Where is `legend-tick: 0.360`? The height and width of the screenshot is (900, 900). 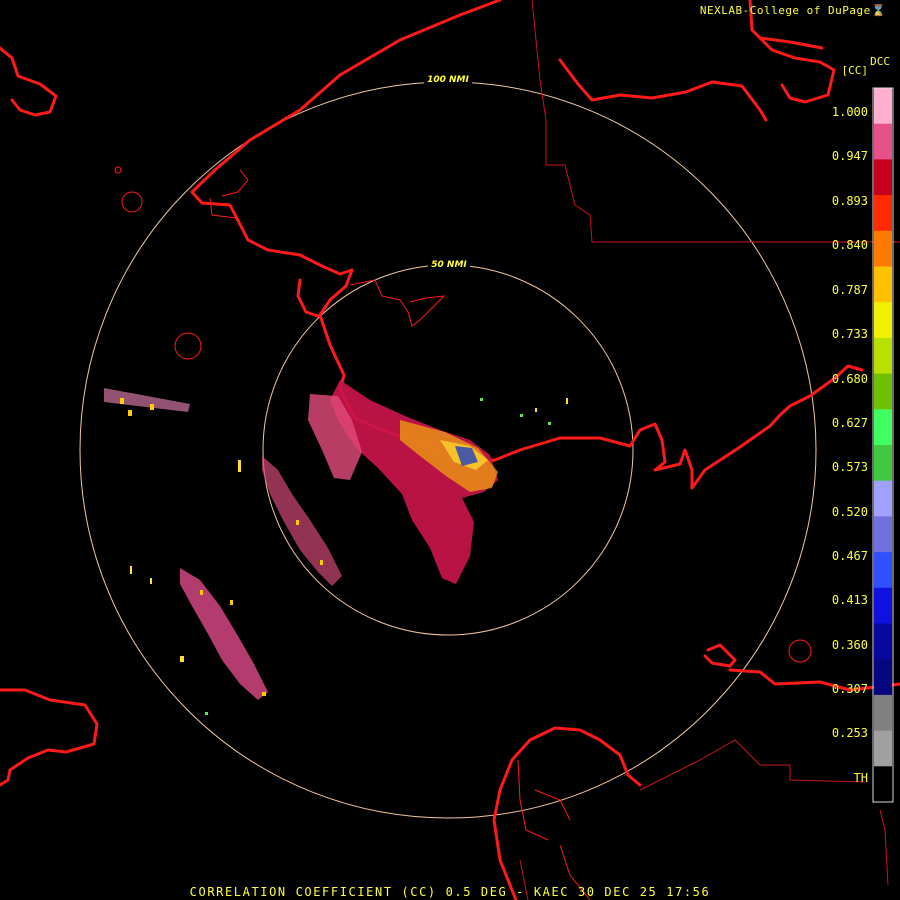 legend-tick: 0.360 is located at coordinates (849, 645).